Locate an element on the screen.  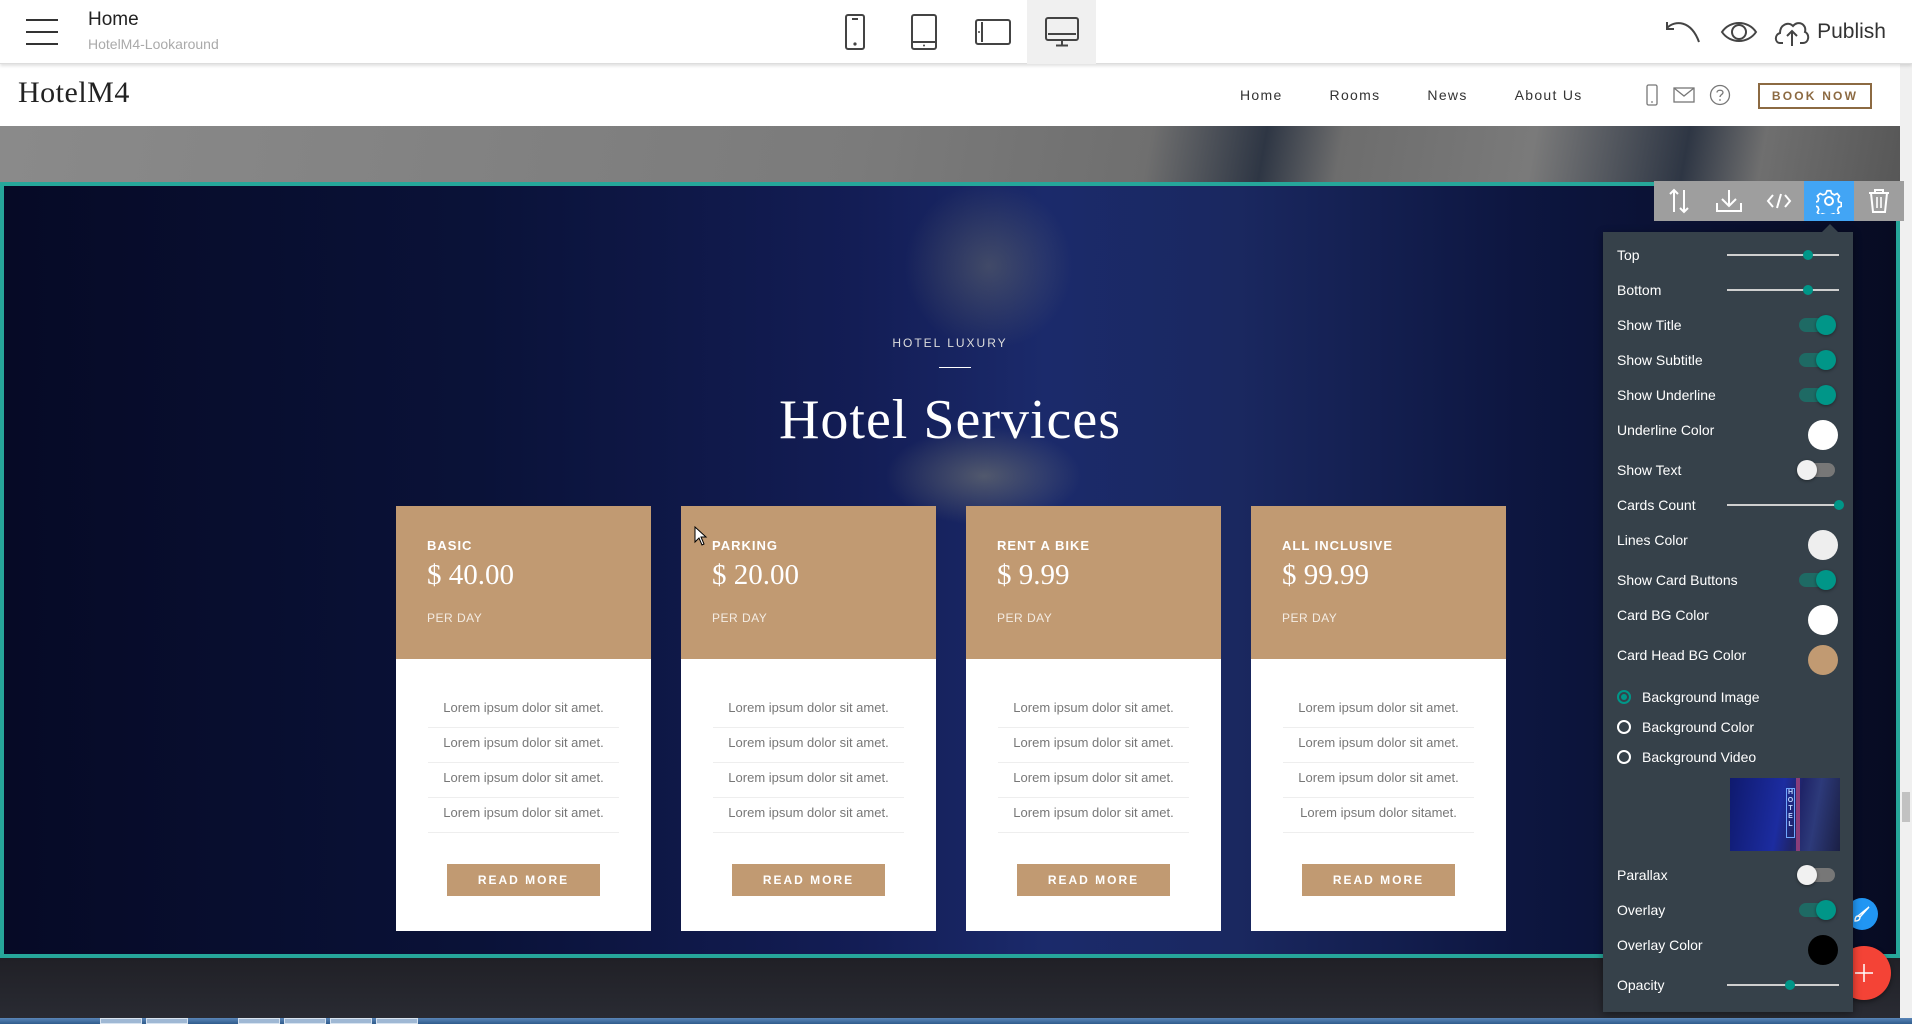
nav-link-home: Home is located at coordinates (1261, 95).